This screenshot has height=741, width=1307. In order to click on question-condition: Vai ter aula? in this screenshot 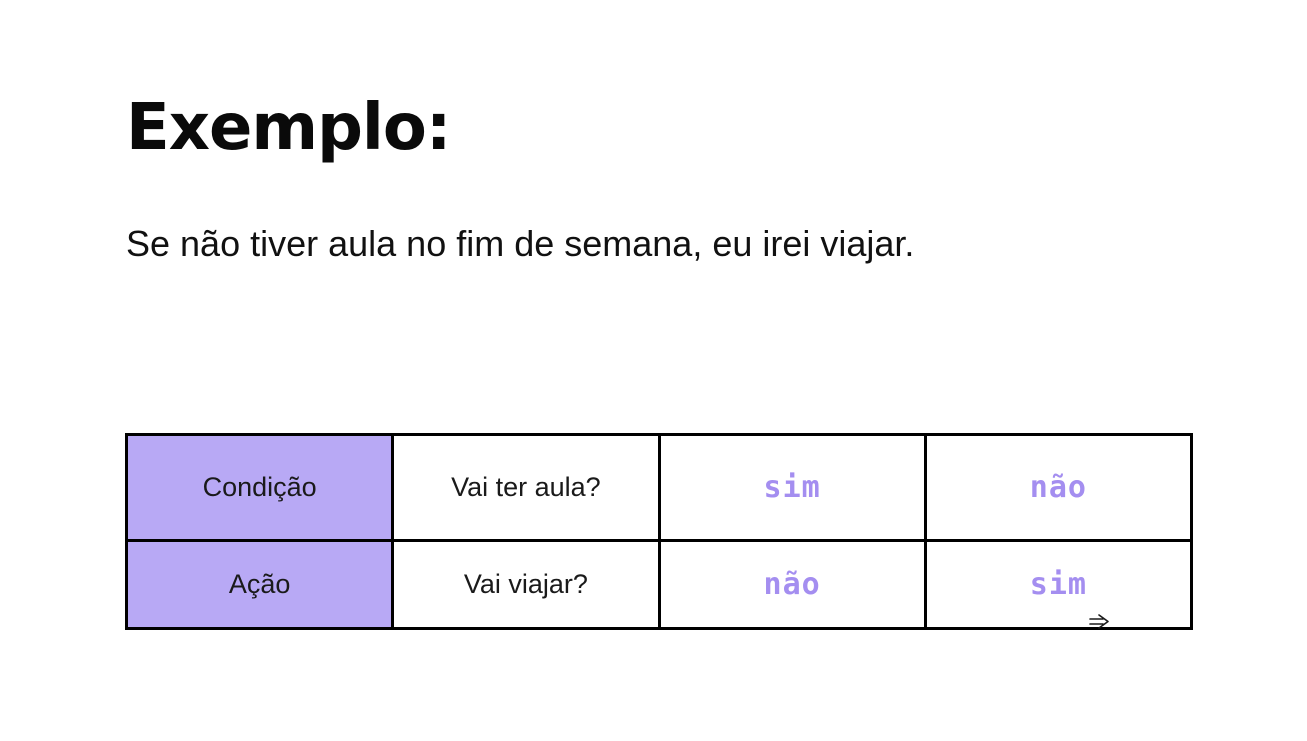, I will do `click(526, 487)`.